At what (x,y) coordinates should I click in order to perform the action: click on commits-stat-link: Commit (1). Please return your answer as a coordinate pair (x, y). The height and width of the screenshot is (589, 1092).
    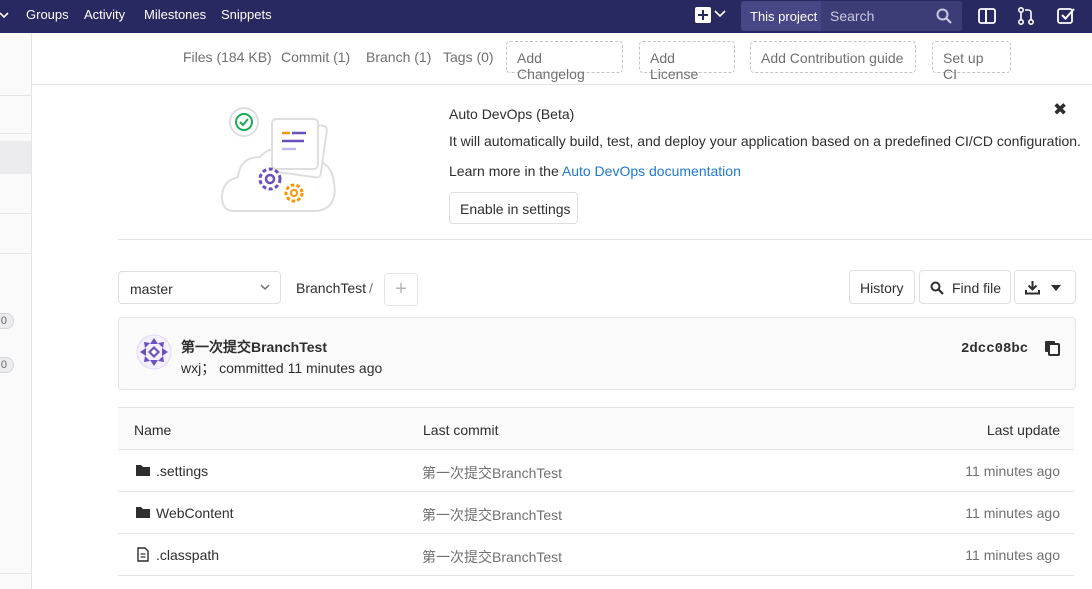
    Looking at the image, I should click on (315, 57).